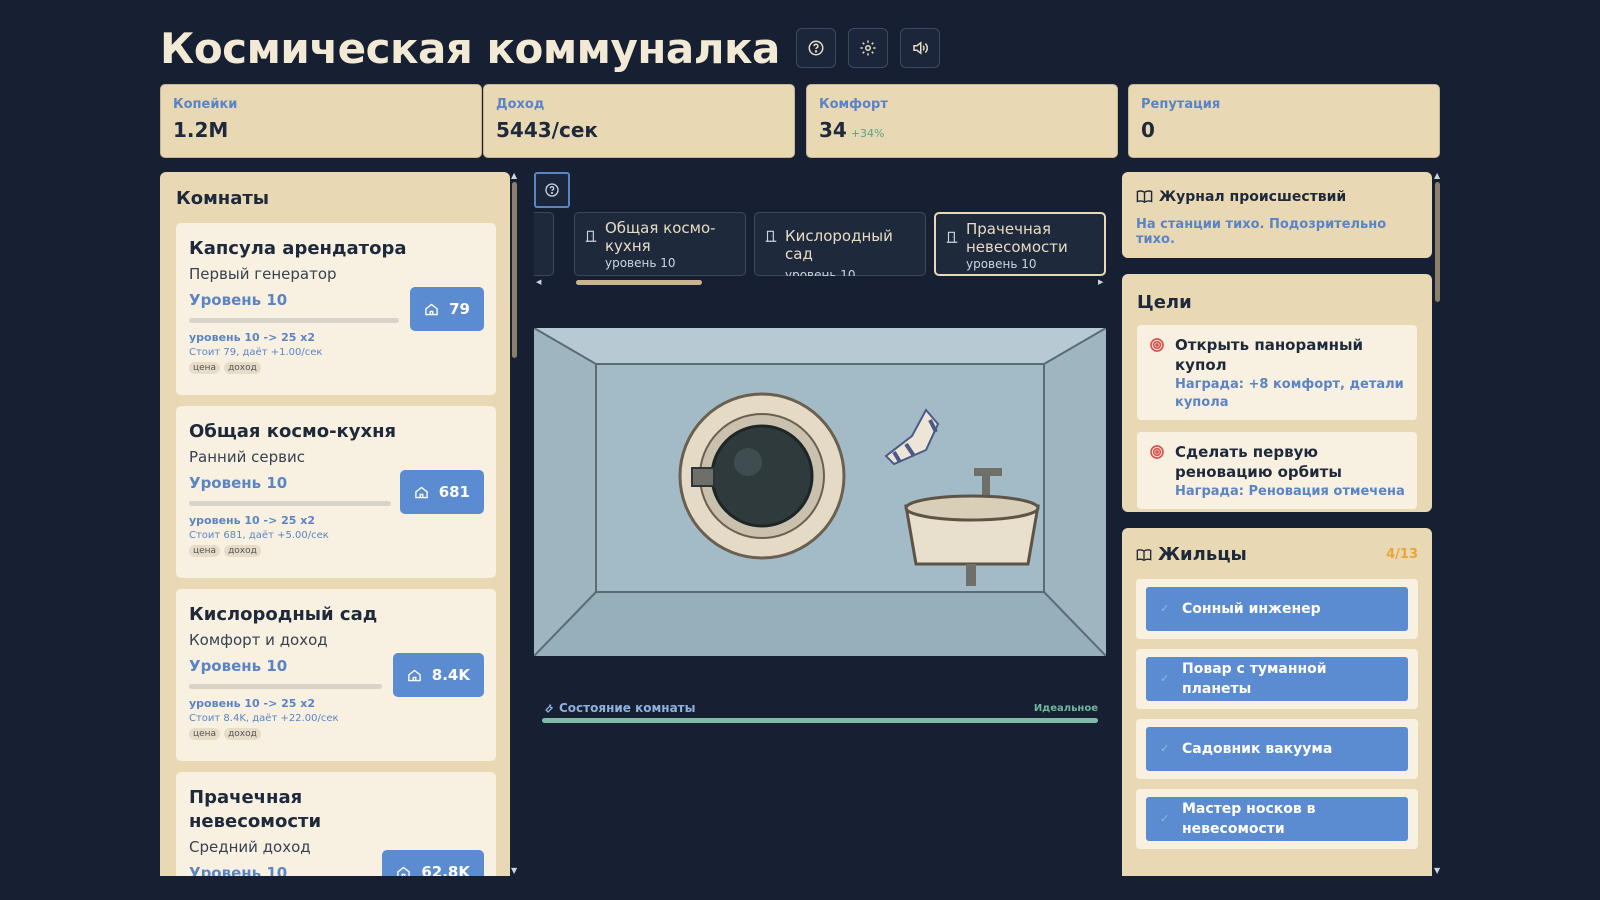 The height and width of the screenshot is (900, 1600). Describe the element at coordinates (470, 48) in the screenshot. I see `game-title: Космическая коммуналка` at that location.